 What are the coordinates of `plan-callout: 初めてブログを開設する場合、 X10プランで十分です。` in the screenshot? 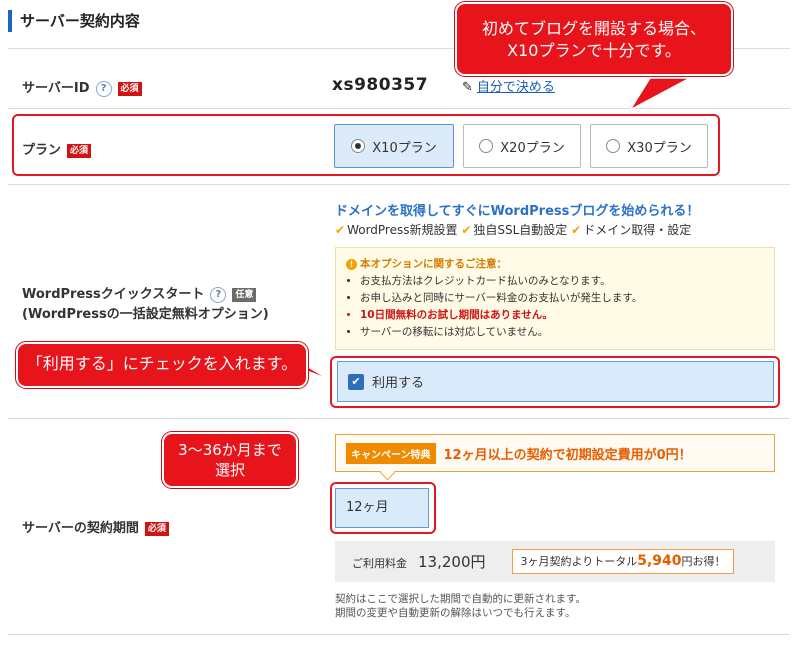 It's located at (594, 39).